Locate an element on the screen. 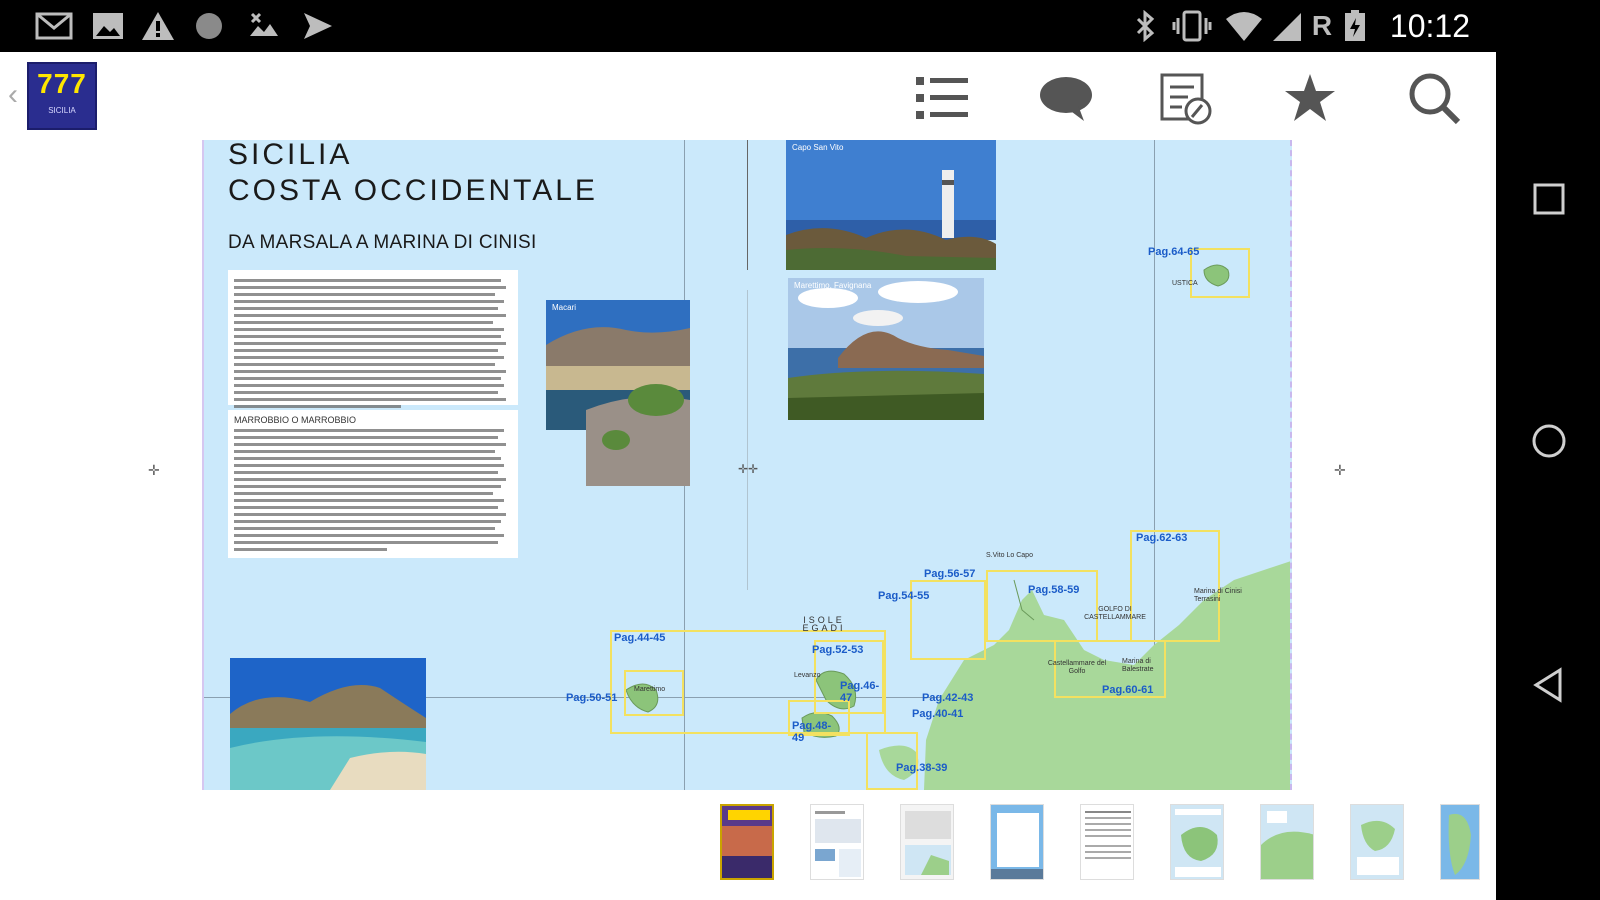 Image resolution: width=1600 pixels, height=900 pixels. map-place-label: ISOLE EGADI is located at coordinates (824, 624).